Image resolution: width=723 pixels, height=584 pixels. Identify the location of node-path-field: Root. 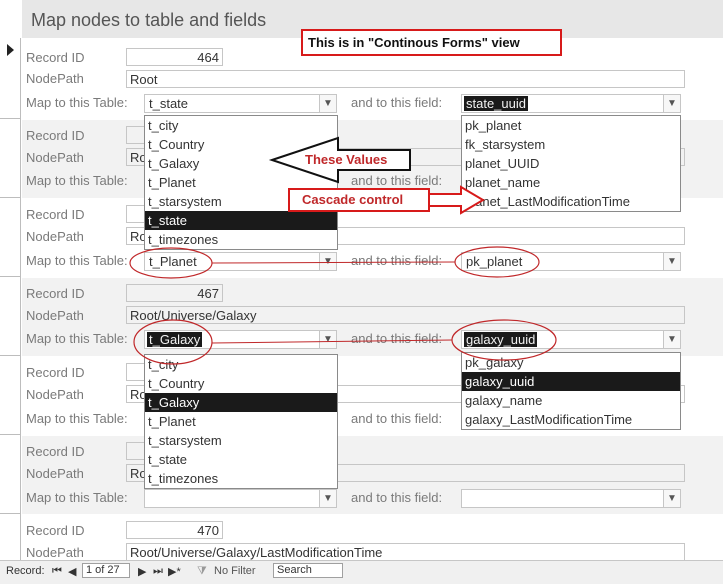
(405, 79).